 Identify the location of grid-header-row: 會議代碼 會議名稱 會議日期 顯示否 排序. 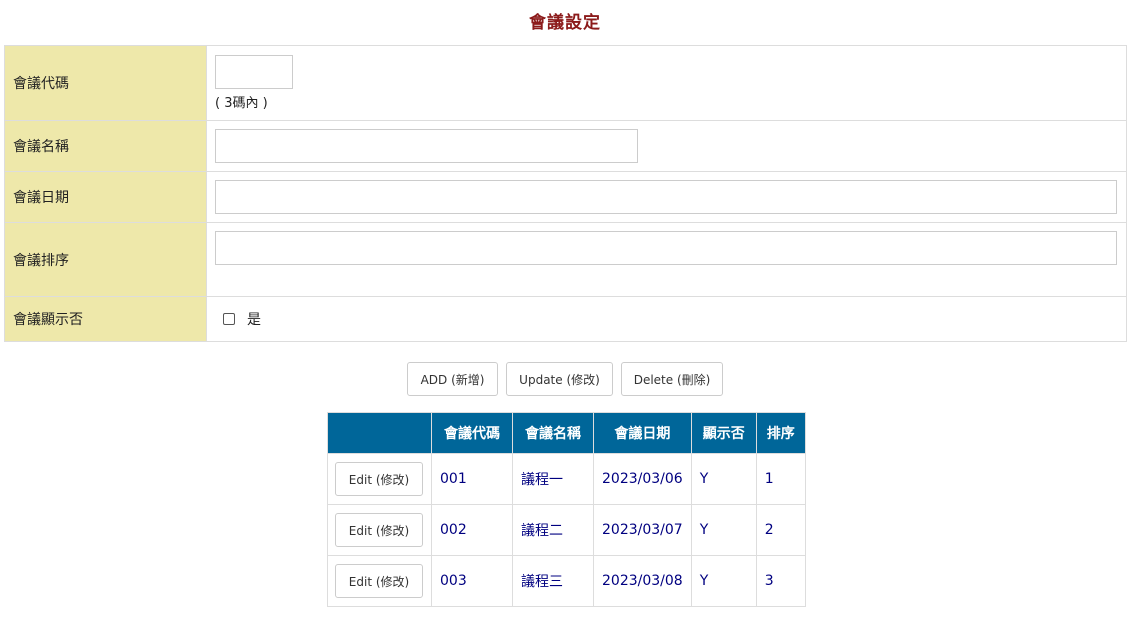
(566, 433).